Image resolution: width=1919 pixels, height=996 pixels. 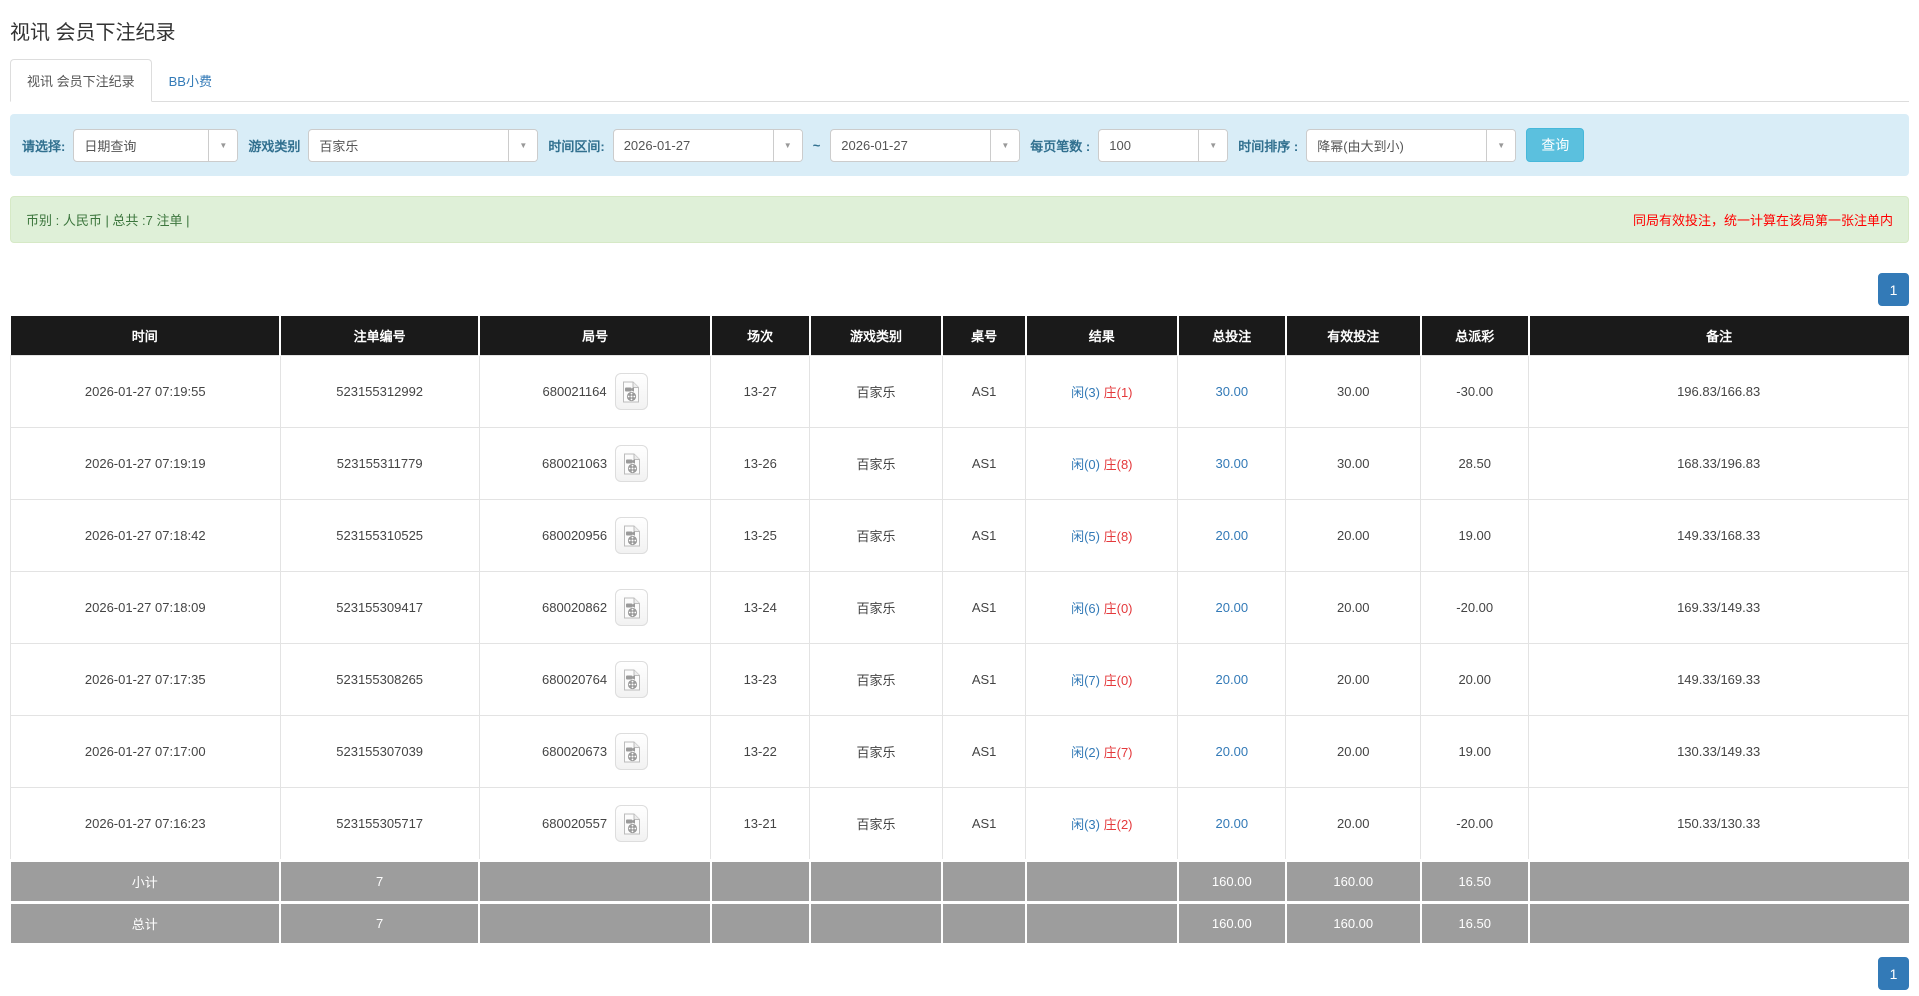 I want to click on filter-group-time-sort: 时间排序 : 降幂(由大到小) ▼, so click(x=1377, y=145).